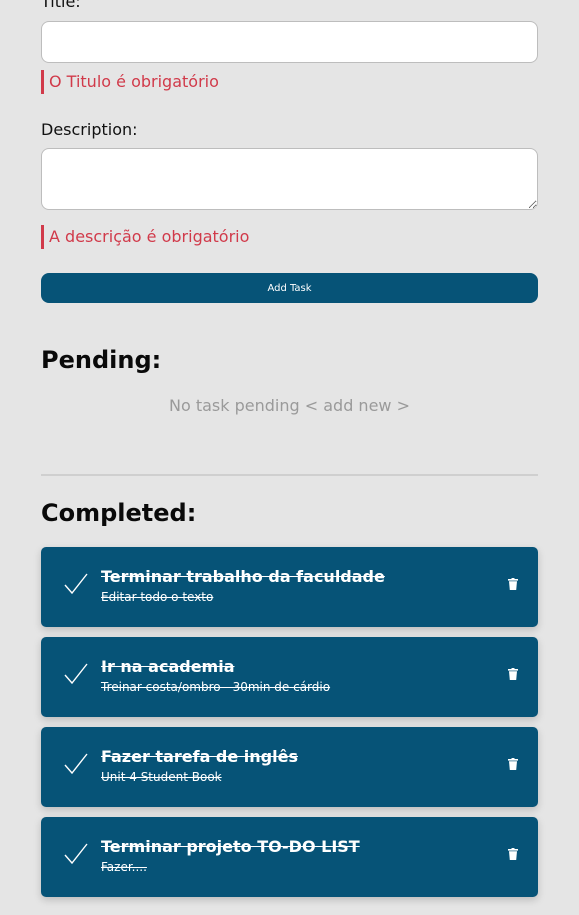 The width and height of the screenshot is (579, 915). What do you see at coordinates (289, 475) in the screenshot?
I see `section-divider` at bounding box center [289, 475].